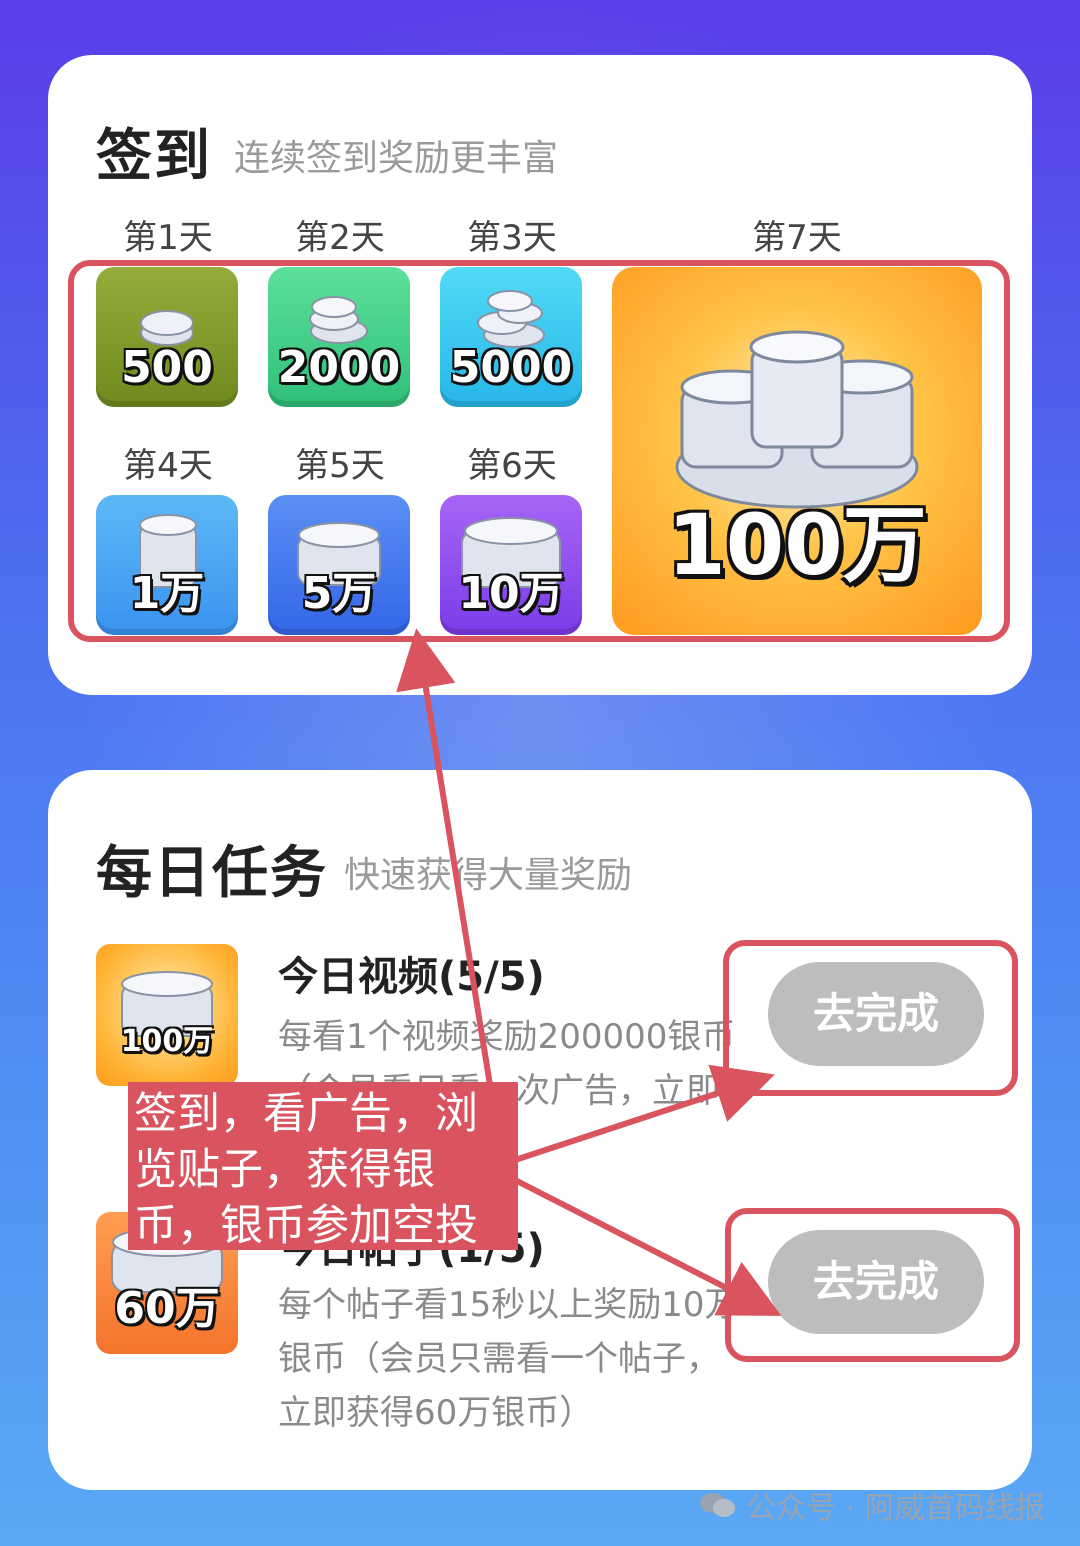 This screenshot has width=1080, height=1546. Describe the element at coordinates (895, 1508) in the screenshot. I see `watermark-text: 公众号 · 阿威首码线报` at that location.